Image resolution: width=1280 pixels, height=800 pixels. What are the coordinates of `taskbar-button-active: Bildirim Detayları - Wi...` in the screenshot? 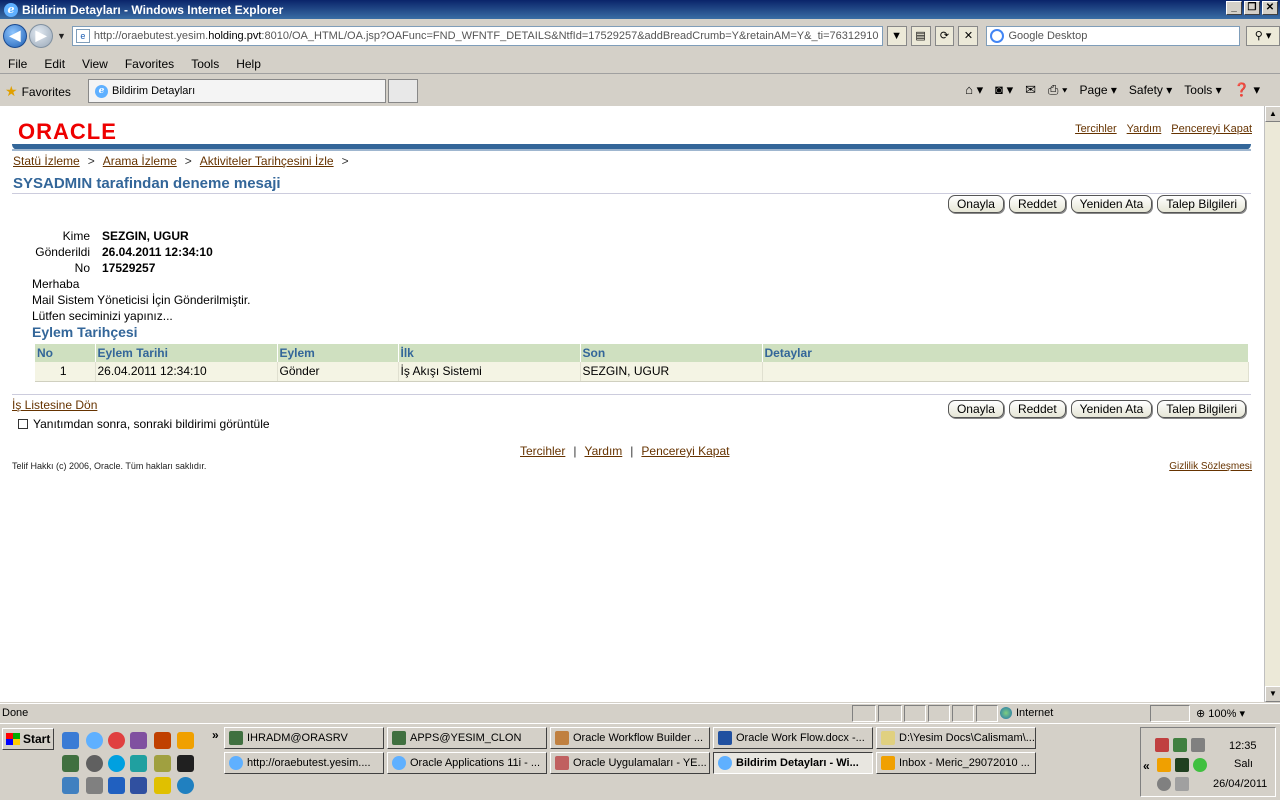 It's located at (793, 763).